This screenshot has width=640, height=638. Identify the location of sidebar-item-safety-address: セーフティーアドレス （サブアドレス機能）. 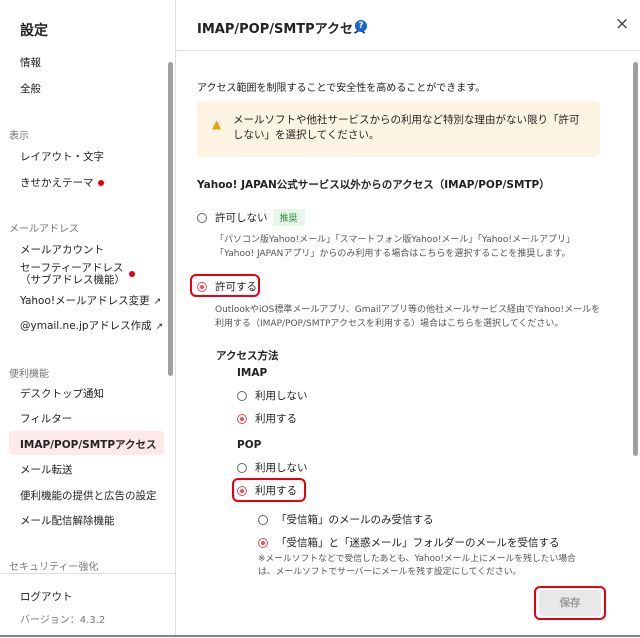
(77, 274).